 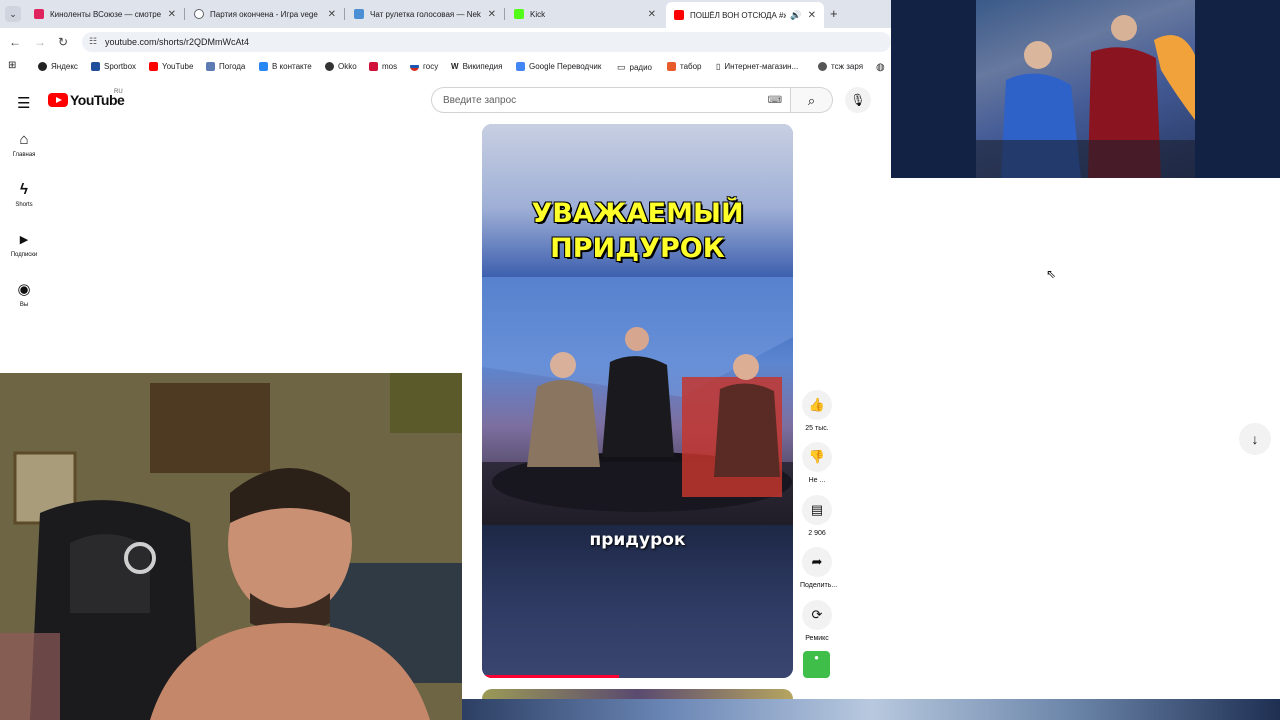 I want to click on talk-show-scene-image, so click(x=637, y=401).